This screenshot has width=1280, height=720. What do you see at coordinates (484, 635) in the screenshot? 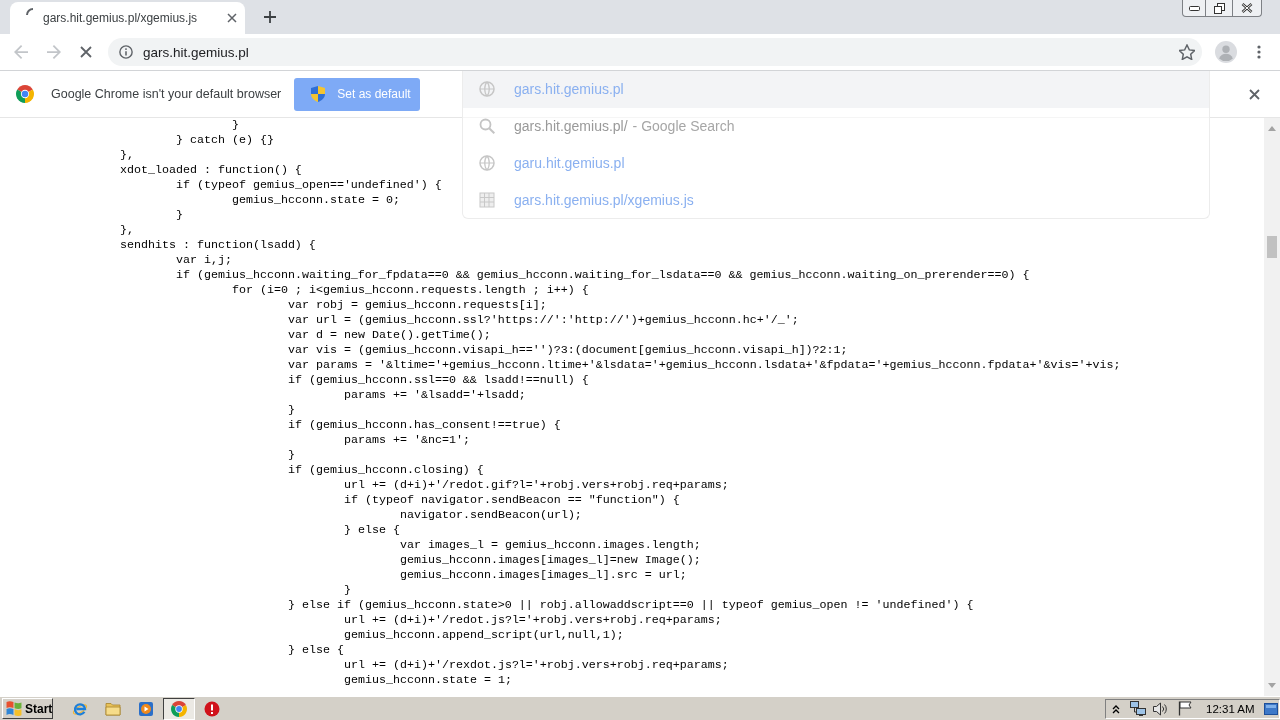
I see `code-line: gemius_hcconn.append_script(url,null,1);` at bounding box center [484, 635].